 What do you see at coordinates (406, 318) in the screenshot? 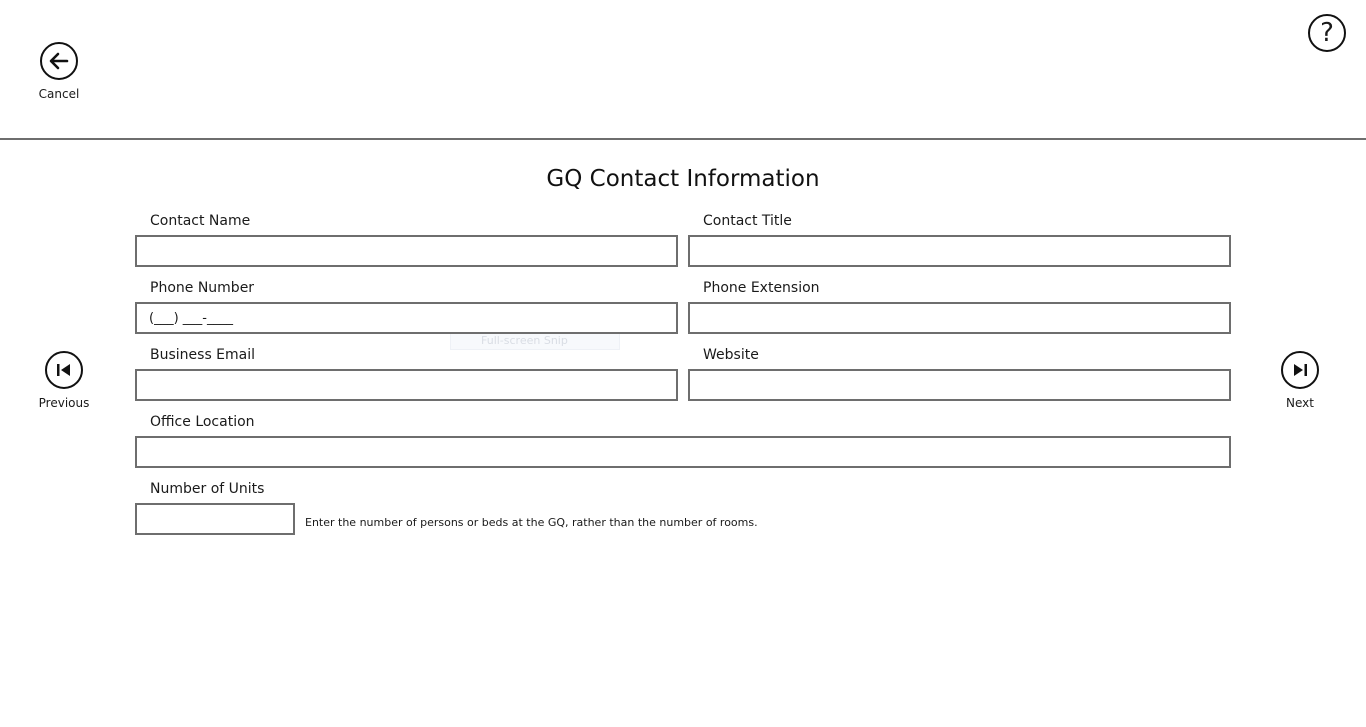
I see `phone-number-input` at bounding box center [406, 318].